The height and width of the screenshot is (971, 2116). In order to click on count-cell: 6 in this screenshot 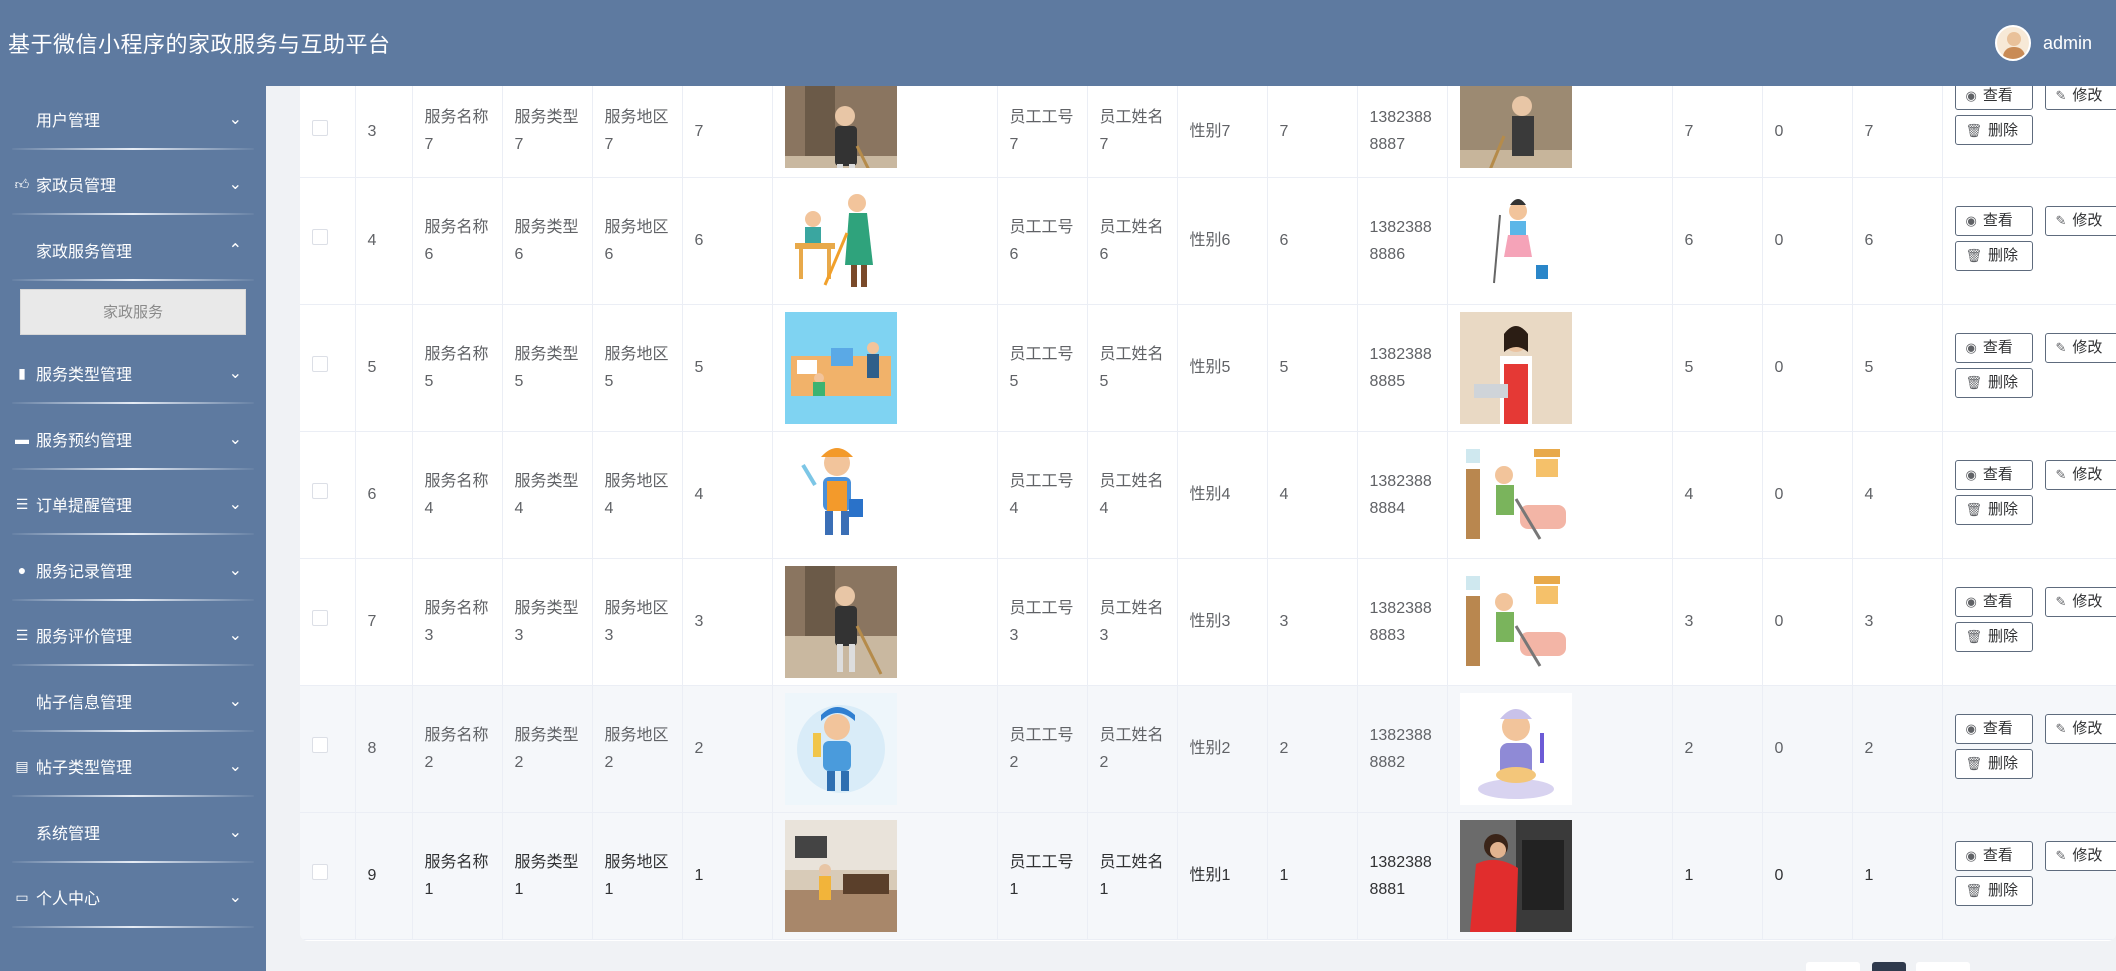, I will do `click(1717, 241)`.